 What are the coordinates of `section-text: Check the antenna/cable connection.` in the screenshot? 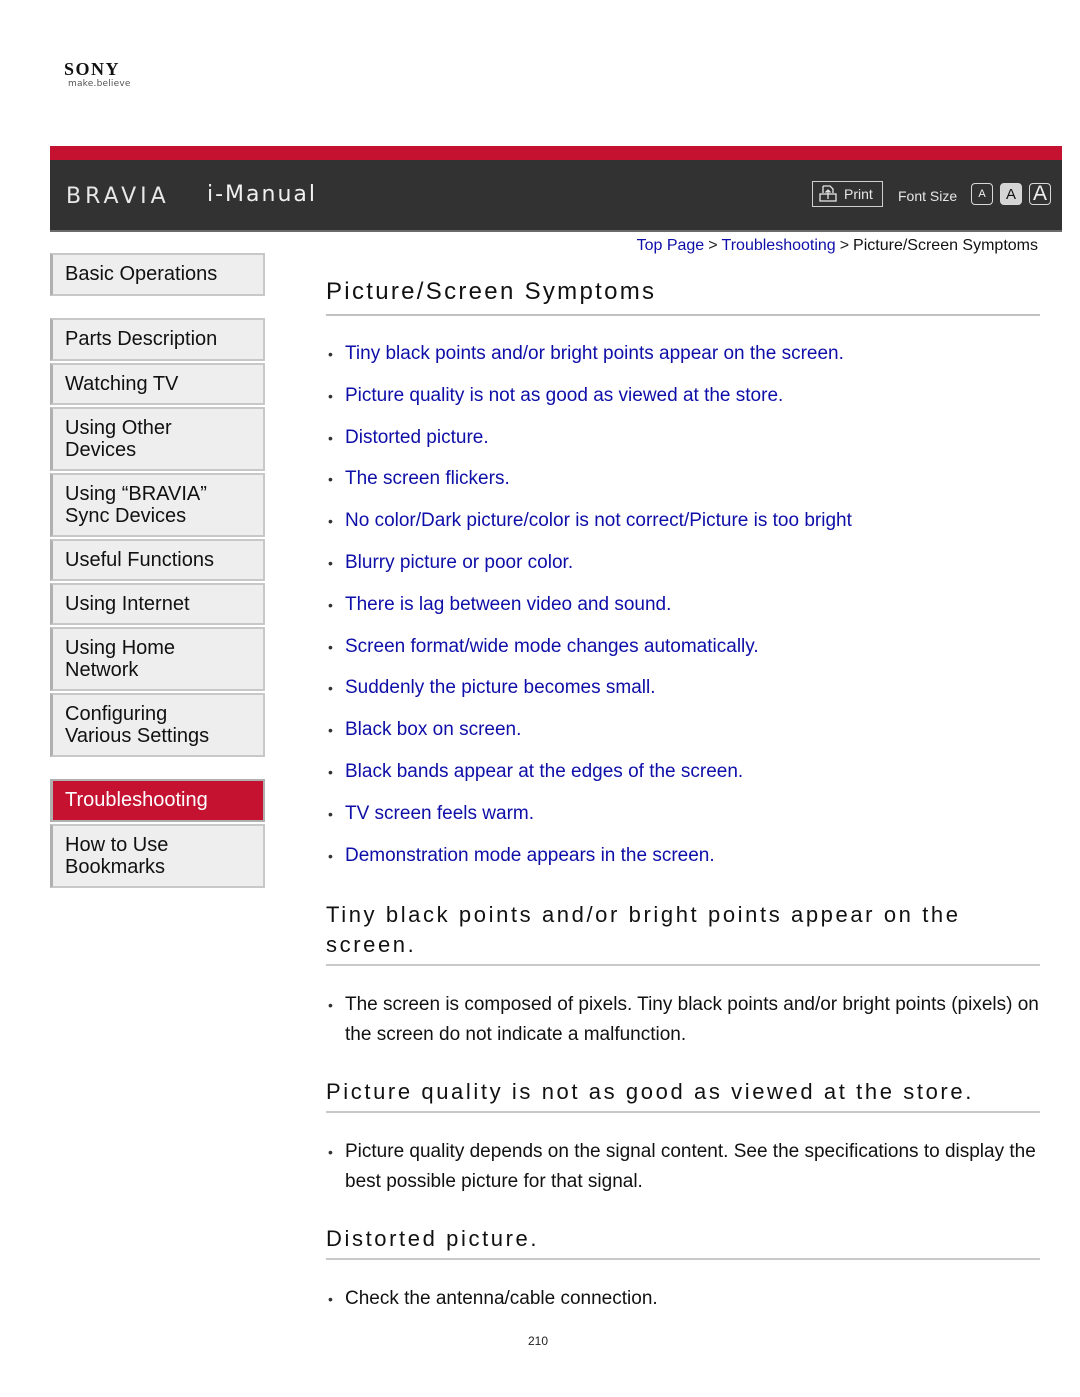 It's located at (501, 1298).